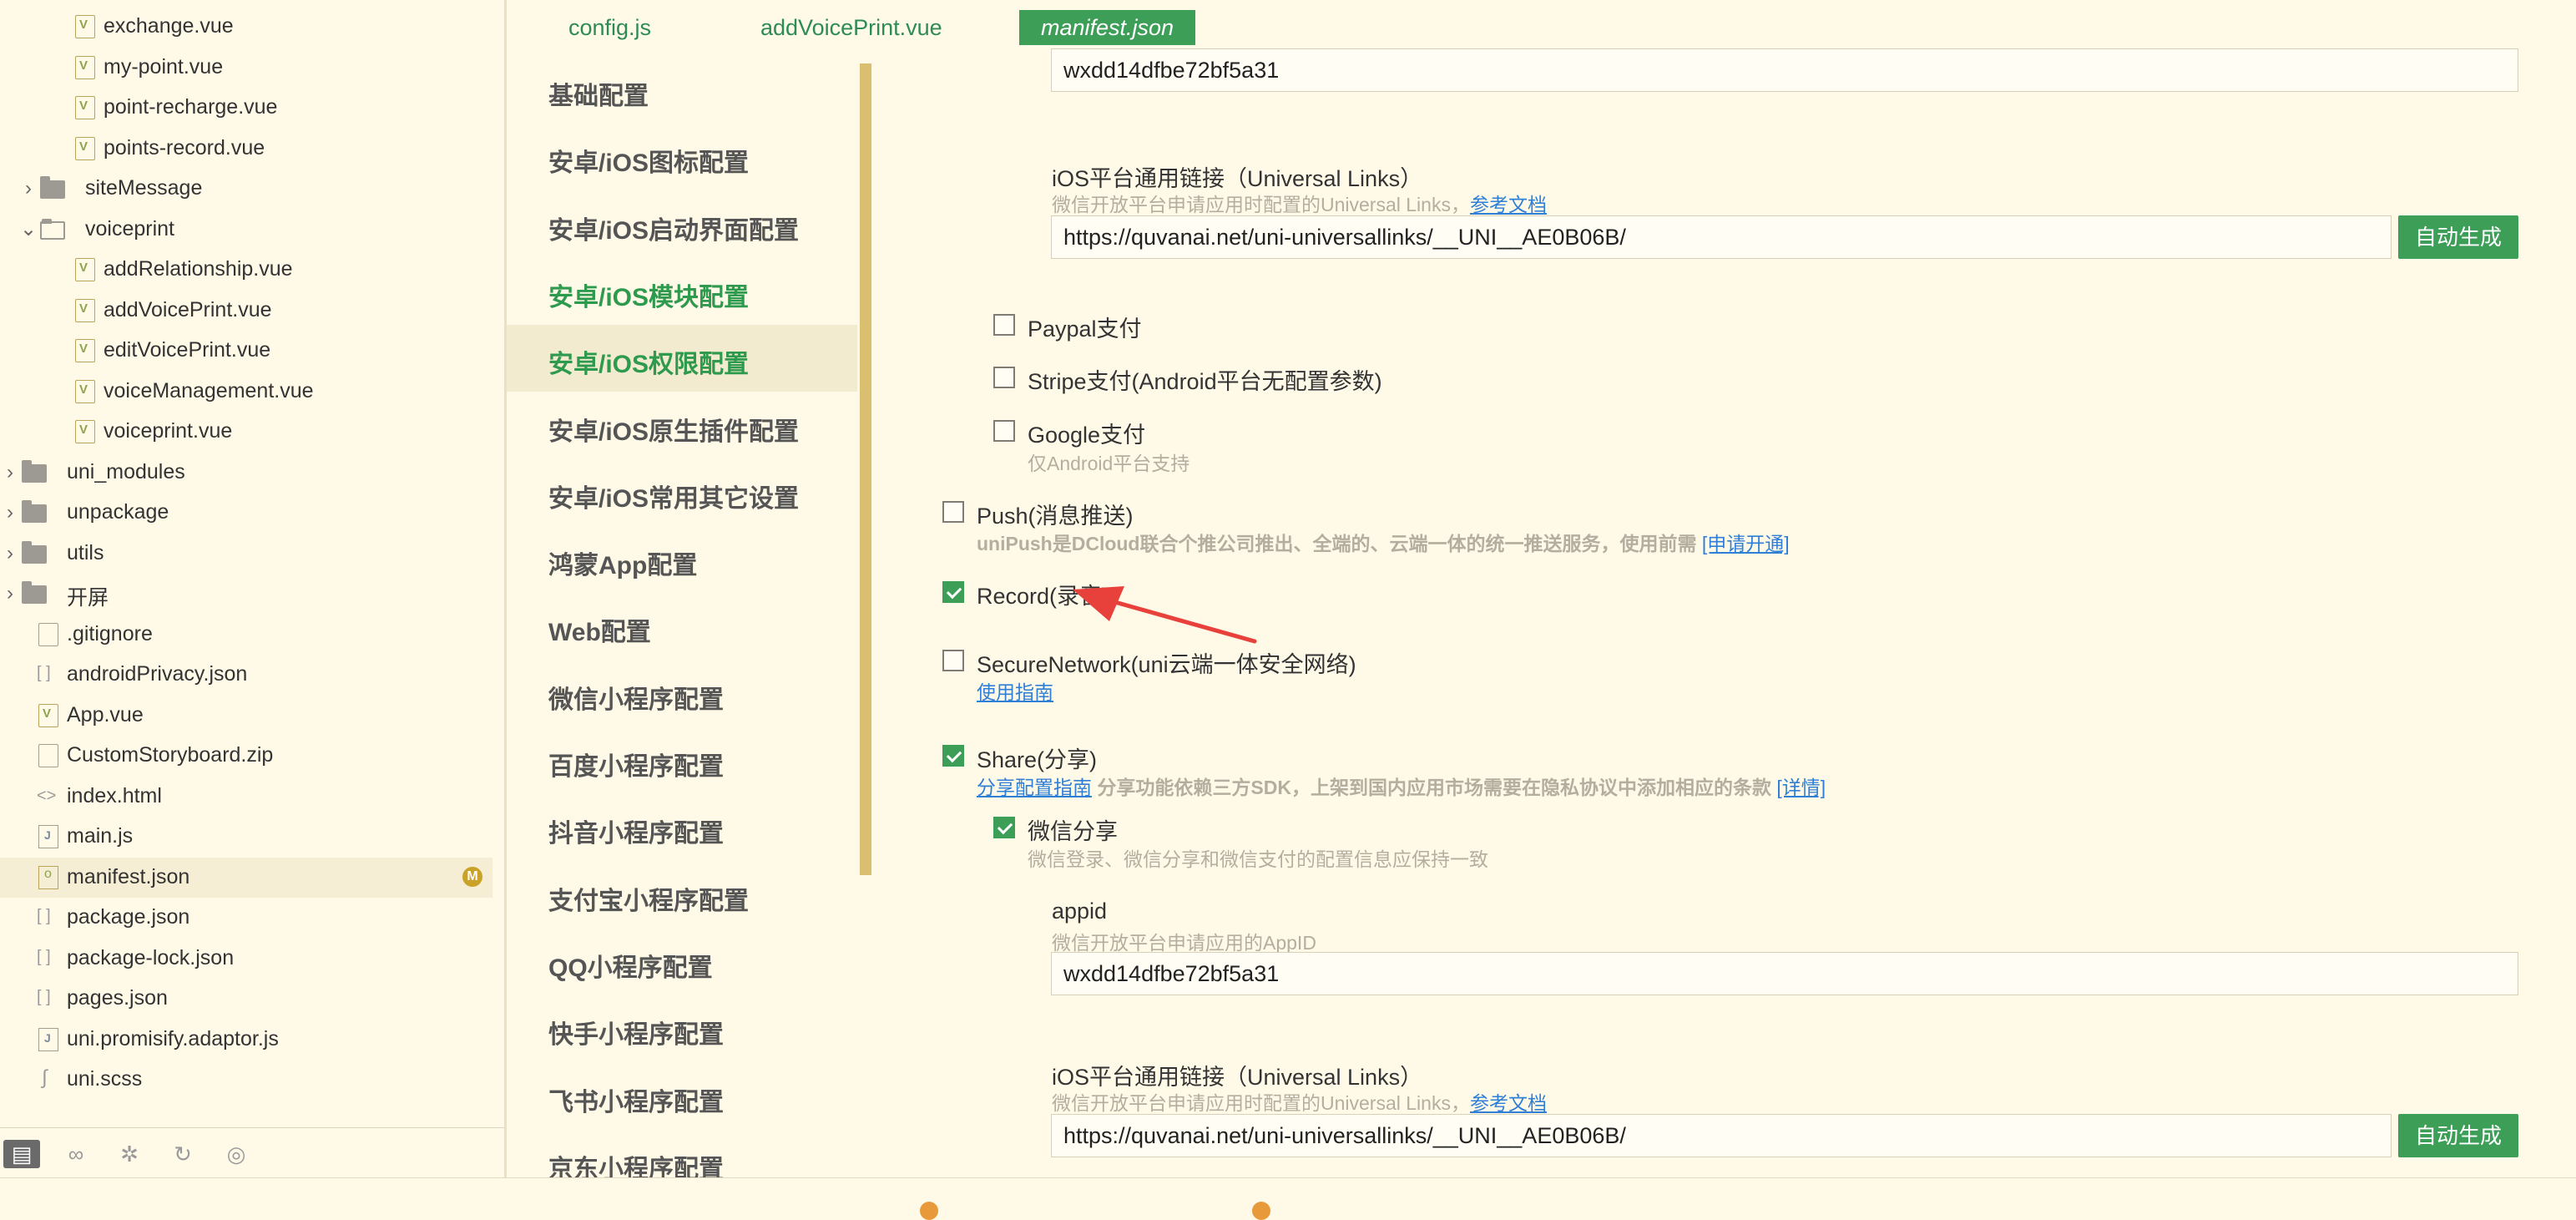  I want to click on tree-item: › unpackage, so click(246, 513).